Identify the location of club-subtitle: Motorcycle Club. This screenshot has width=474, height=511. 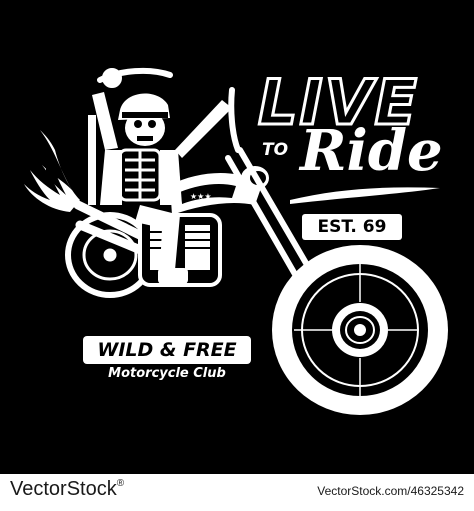
(167, 373).